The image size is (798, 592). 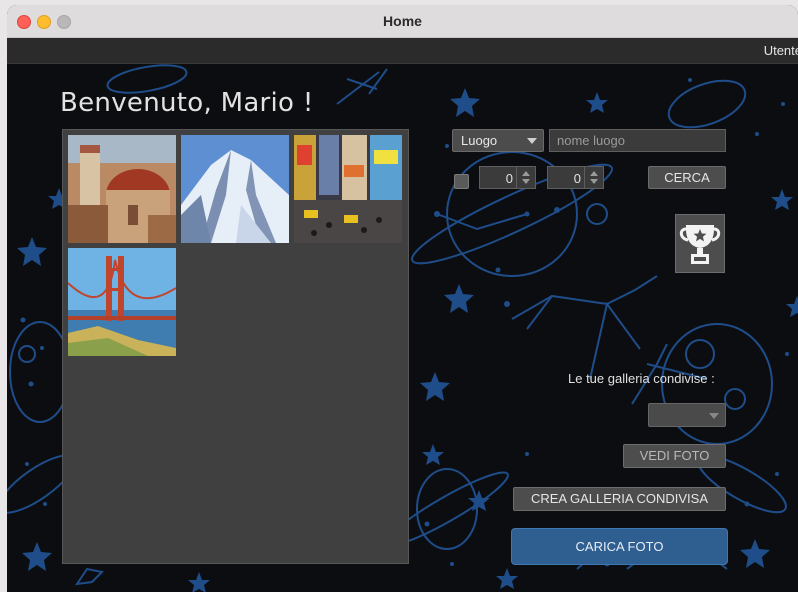 What do you see at coordinates (781, 50) in the screenshot?
I see `user-menu: Utente` at bounding box center [781, 50].